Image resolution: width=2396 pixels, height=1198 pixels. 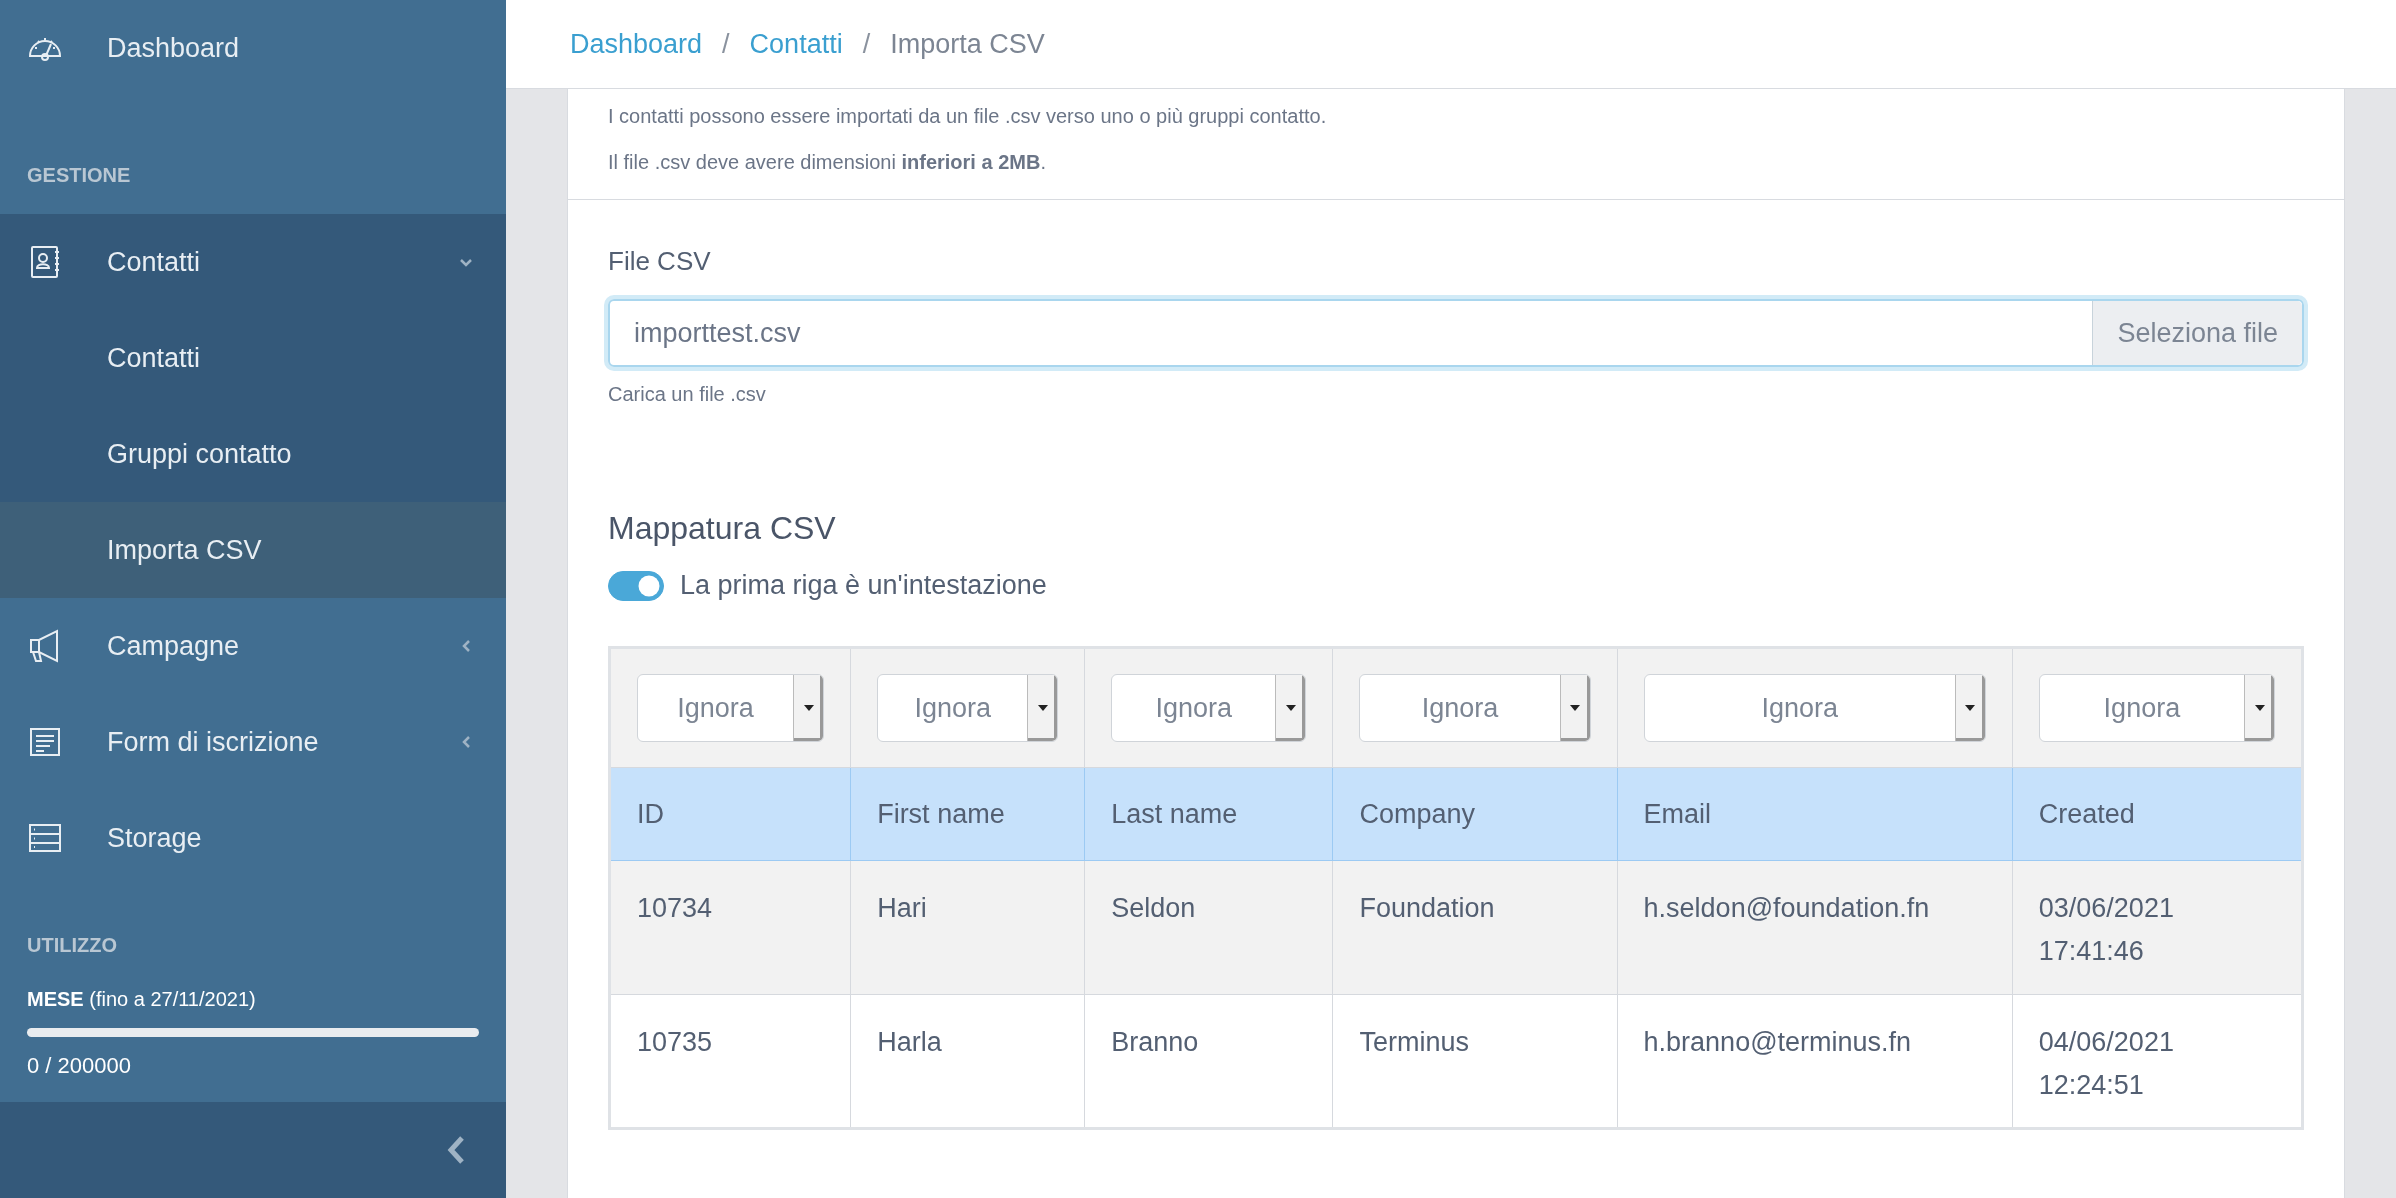 I want to click on usage-label: MESE (fino a 27/11/2021), so click(x=142, y=999).